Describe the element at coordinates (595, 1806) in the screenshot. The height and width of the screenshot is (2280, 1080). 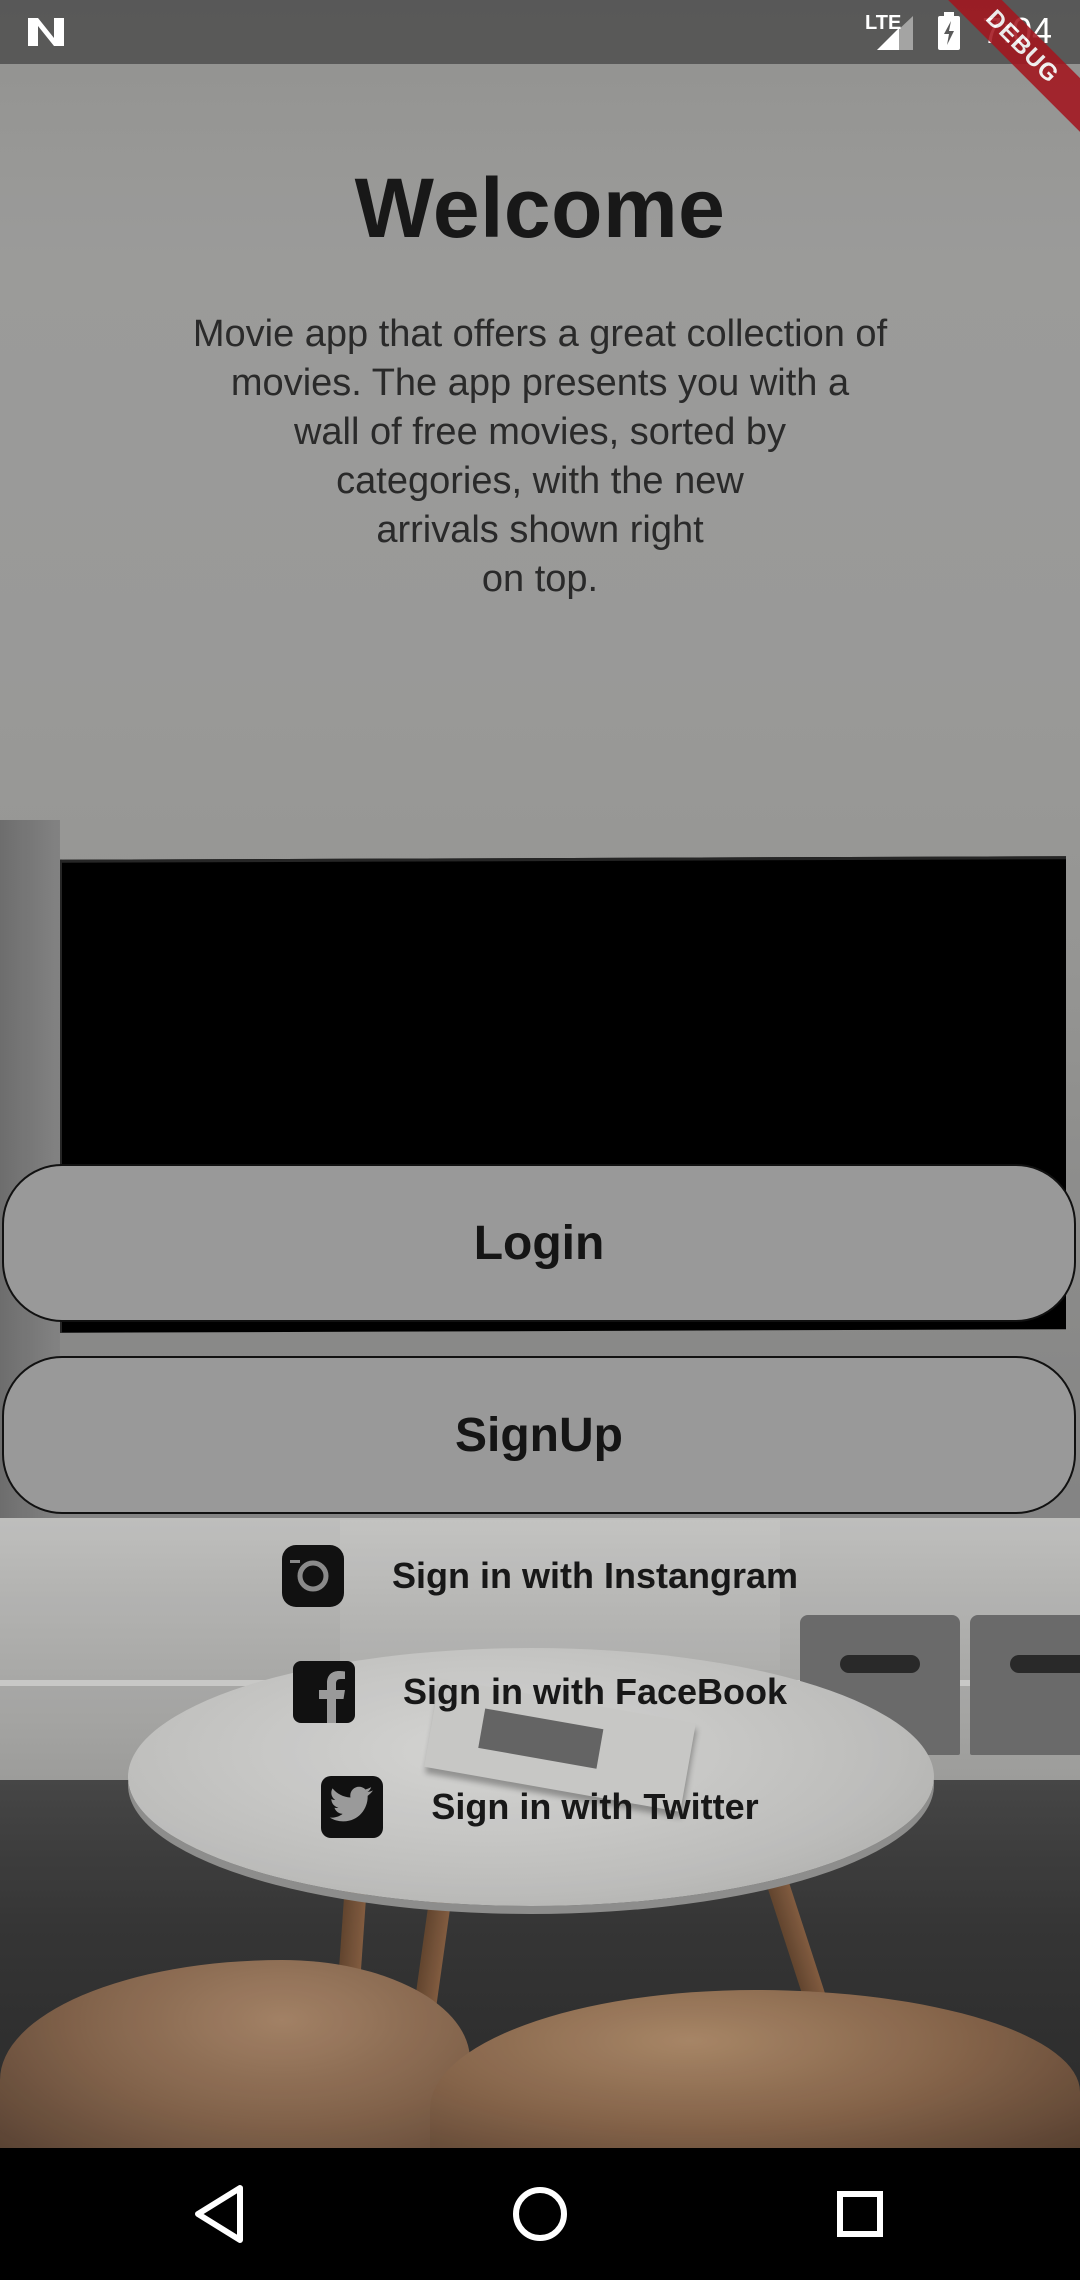
I see `sign-in-twitter-label: Sign in with Twitter` at that location.